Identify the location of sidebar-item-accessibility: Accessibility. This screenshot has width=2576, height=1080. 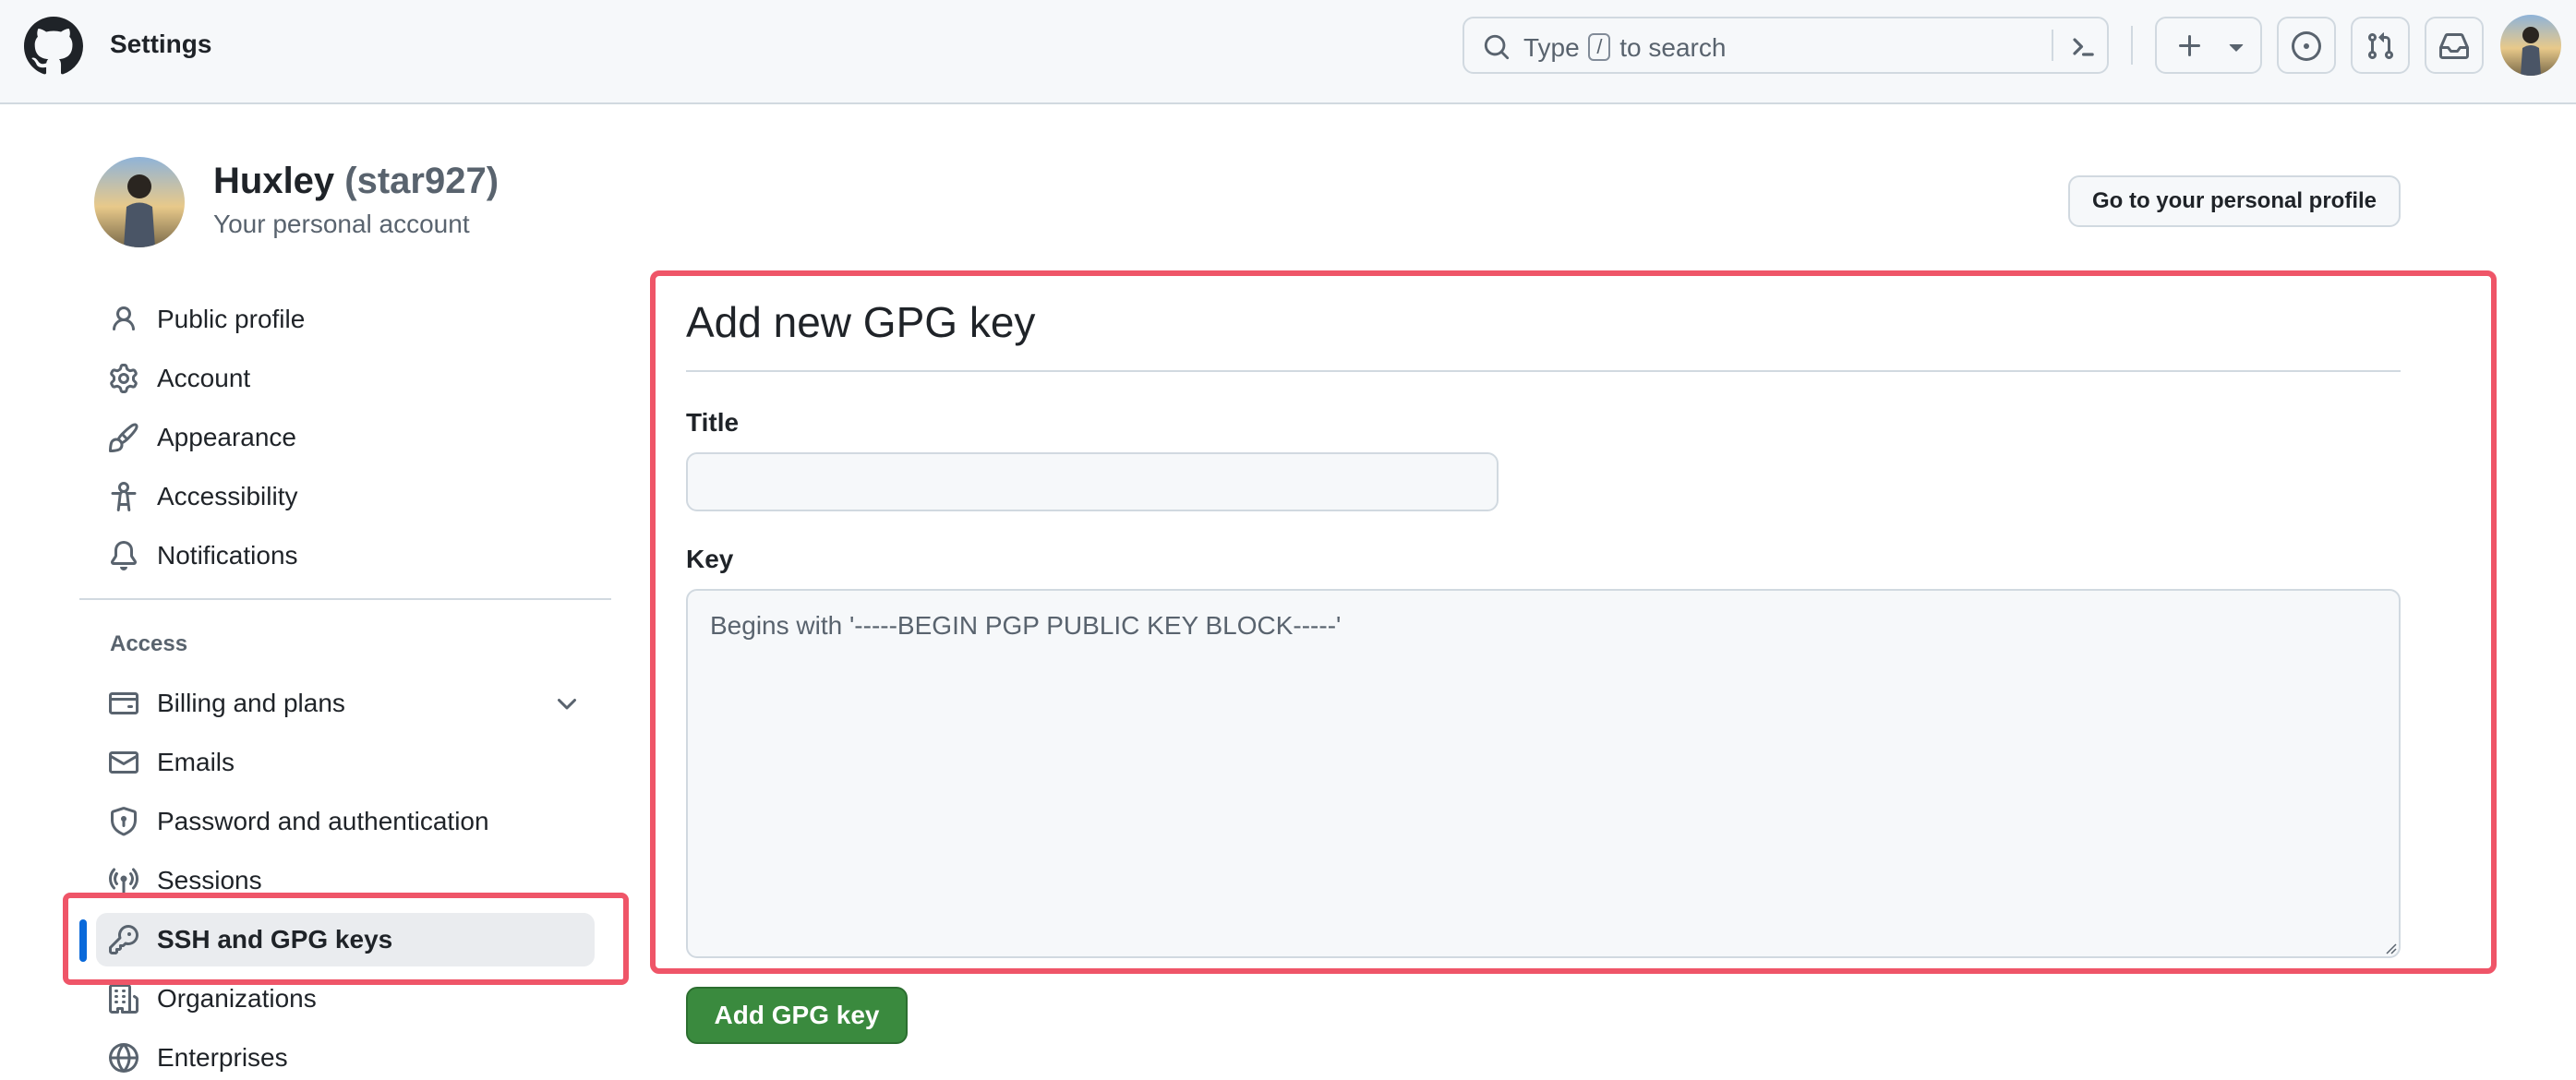
(345, 496).